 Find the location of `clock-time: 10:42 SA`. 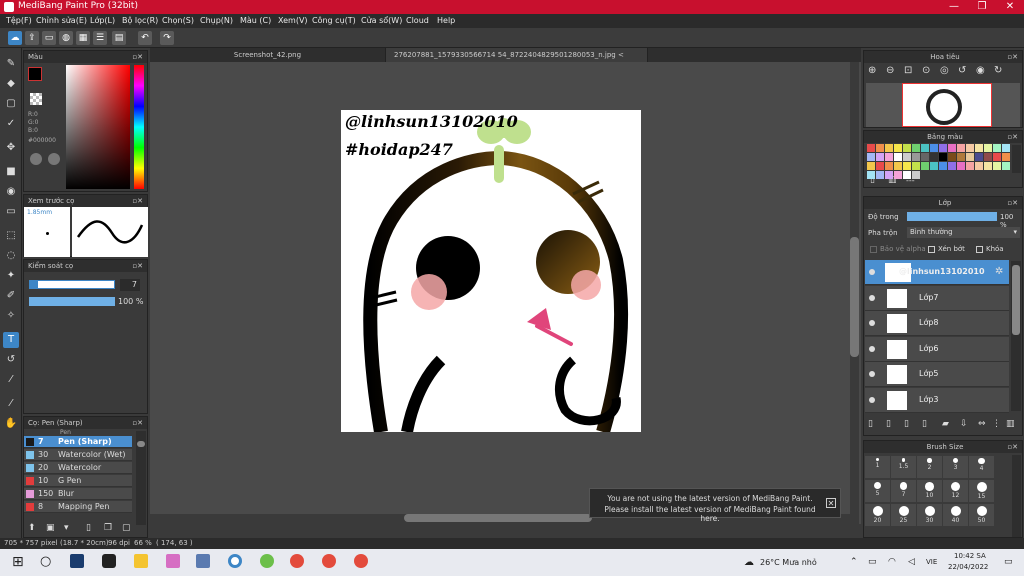

clock-time: 10:42 SA is located at coordinates (970, 556).